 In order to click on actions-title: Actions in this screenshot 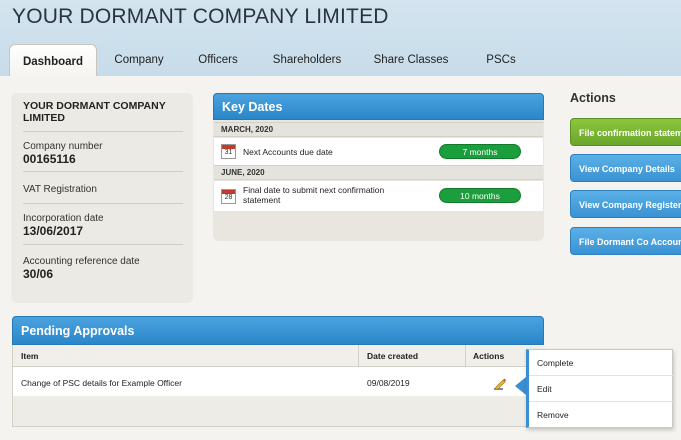, I will do `click(593, 98)`.